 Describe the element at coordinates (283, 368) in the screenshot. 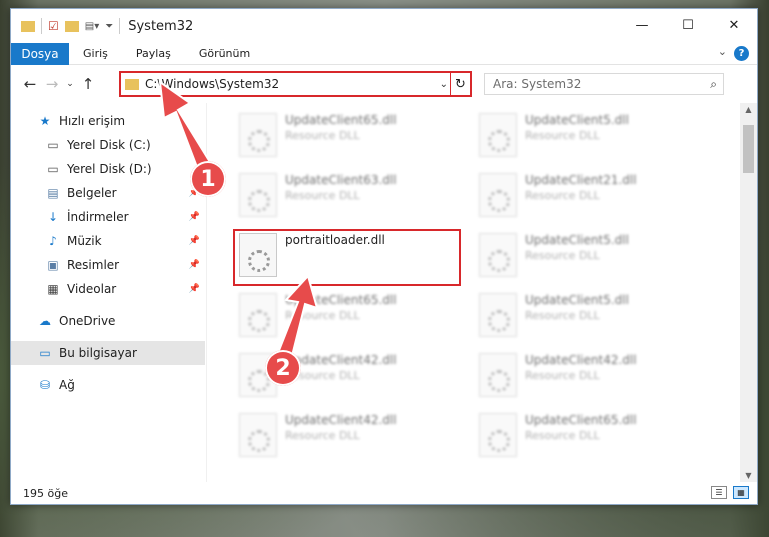

I see `step-2-badge: 2` at that location.